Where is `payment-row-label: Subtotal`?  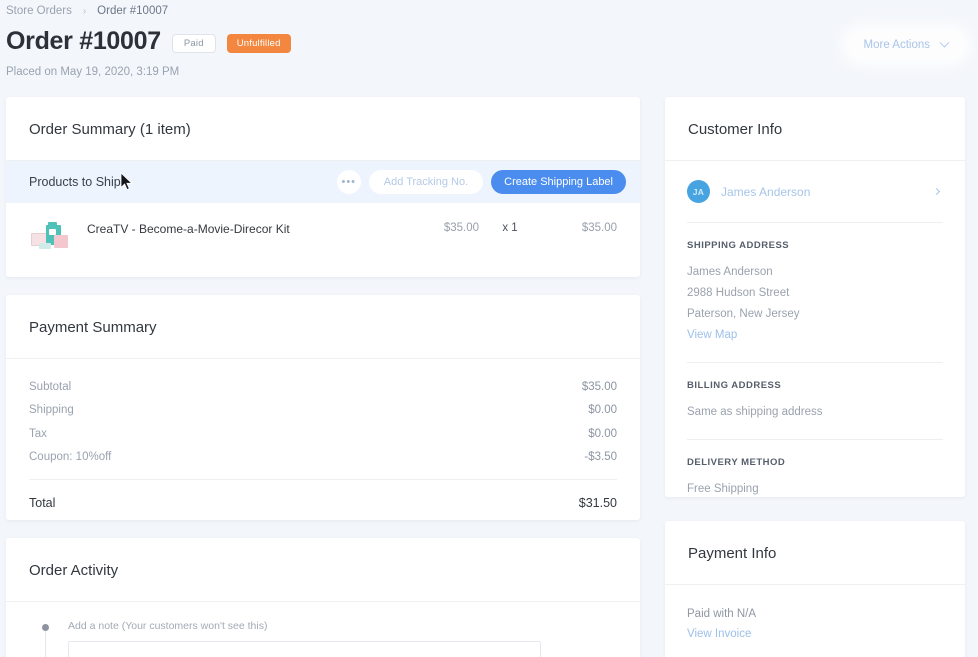
payment-row-label: Subtotal is located at coordinates (50, 386).